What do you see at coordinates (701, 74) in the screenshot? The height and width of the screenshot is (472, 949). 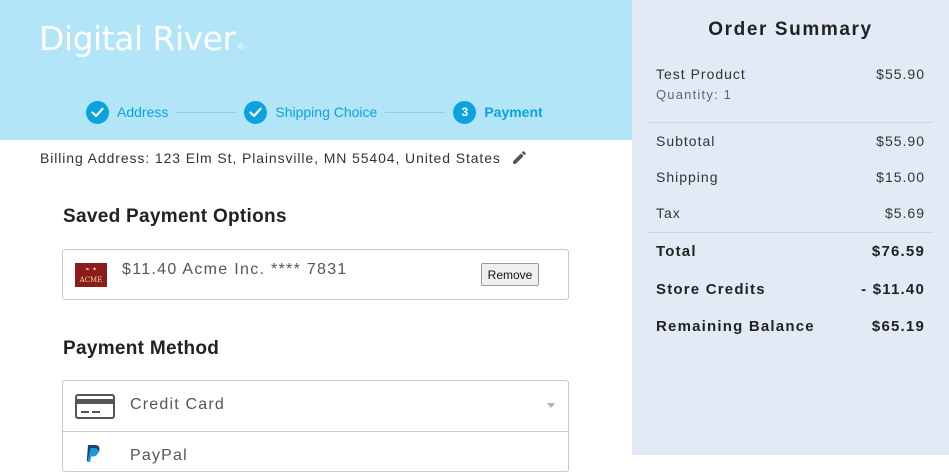 I see `product-name: Test Product` at bounding box center [701, 74].